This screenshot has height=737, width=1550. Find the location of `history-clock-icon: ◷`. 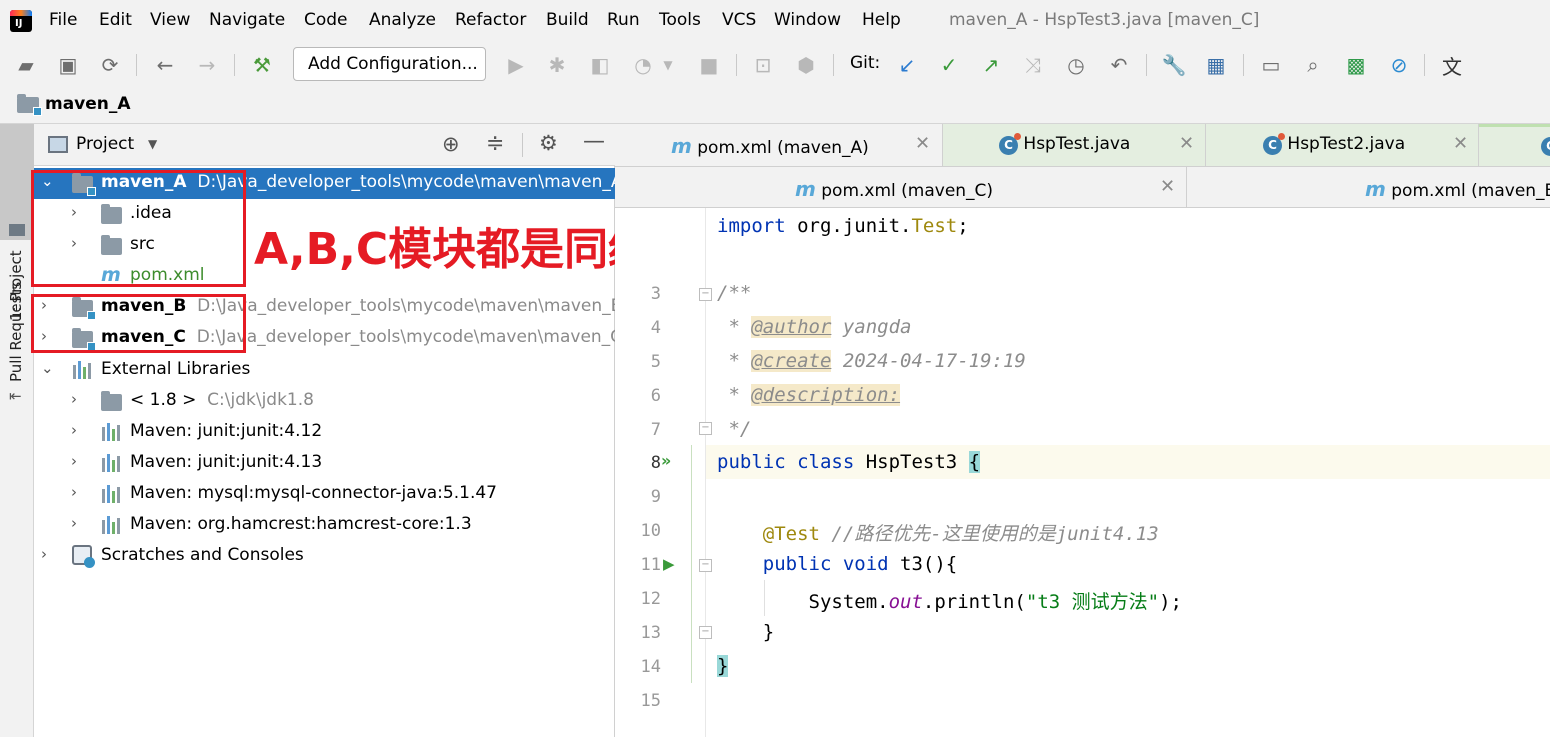

history-clock-icon: ◷ is located at coordinates (1076, 65).